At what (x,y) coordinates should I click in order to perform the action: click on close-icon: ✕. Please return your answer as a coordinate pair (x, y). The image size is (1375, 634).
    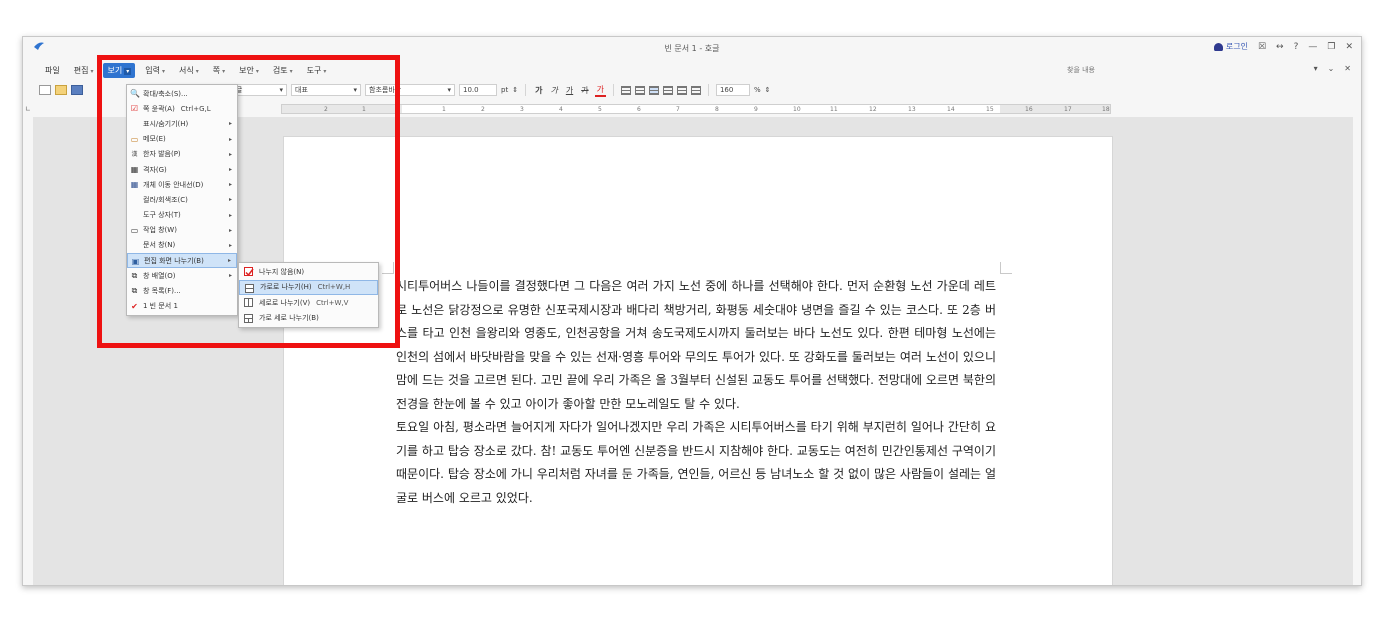
    Looking at the image, I should click on (1349, 47).